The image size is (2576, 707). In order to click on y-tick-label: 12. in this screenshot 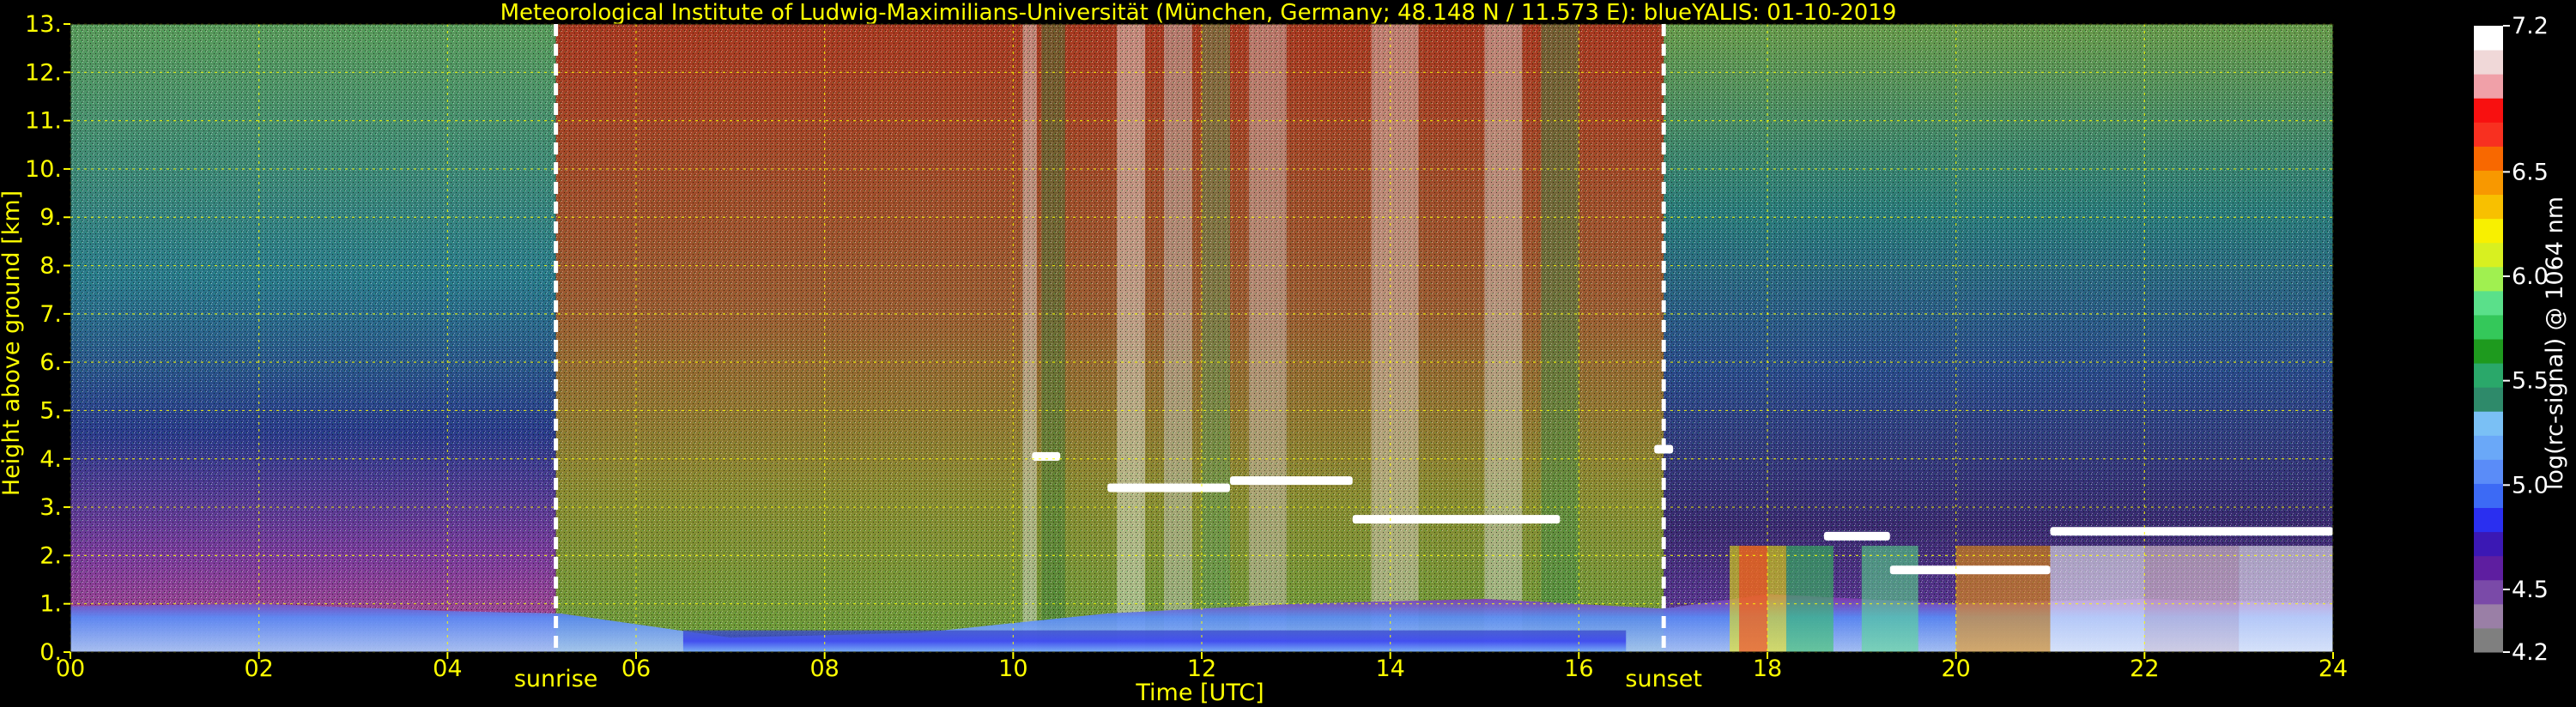, I will do `click(43, 72)`.